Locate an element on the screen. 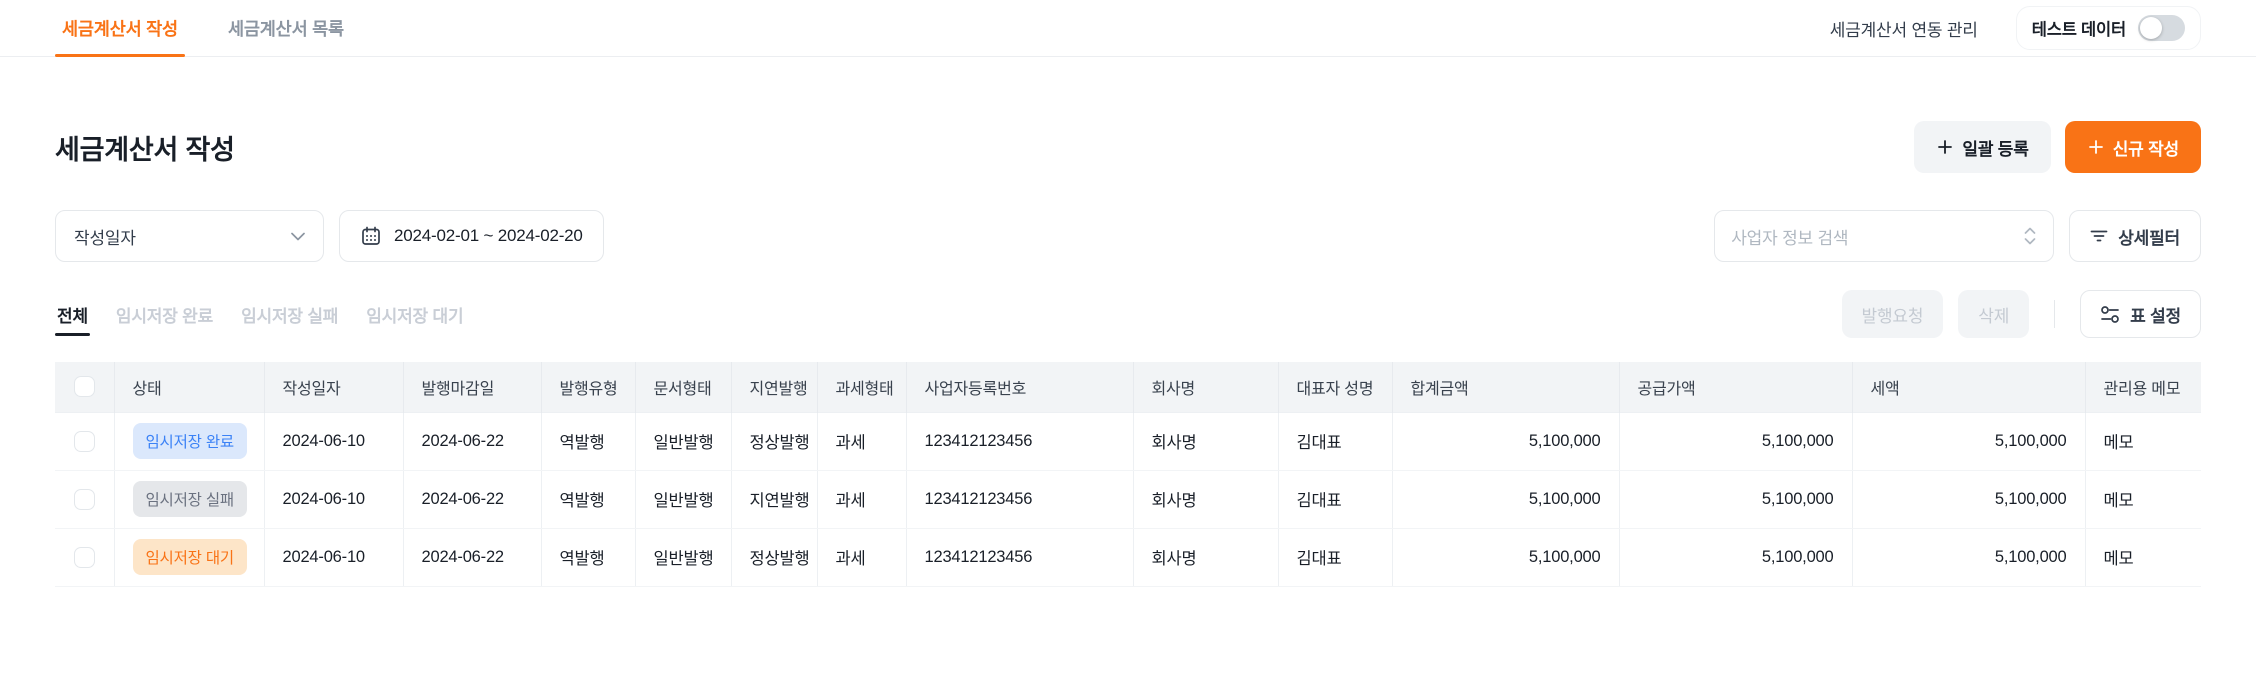 The height and width of the screenshot is (686, 2256). detail-filter-button: 상세필터 is located at coordinates (2135, 236).